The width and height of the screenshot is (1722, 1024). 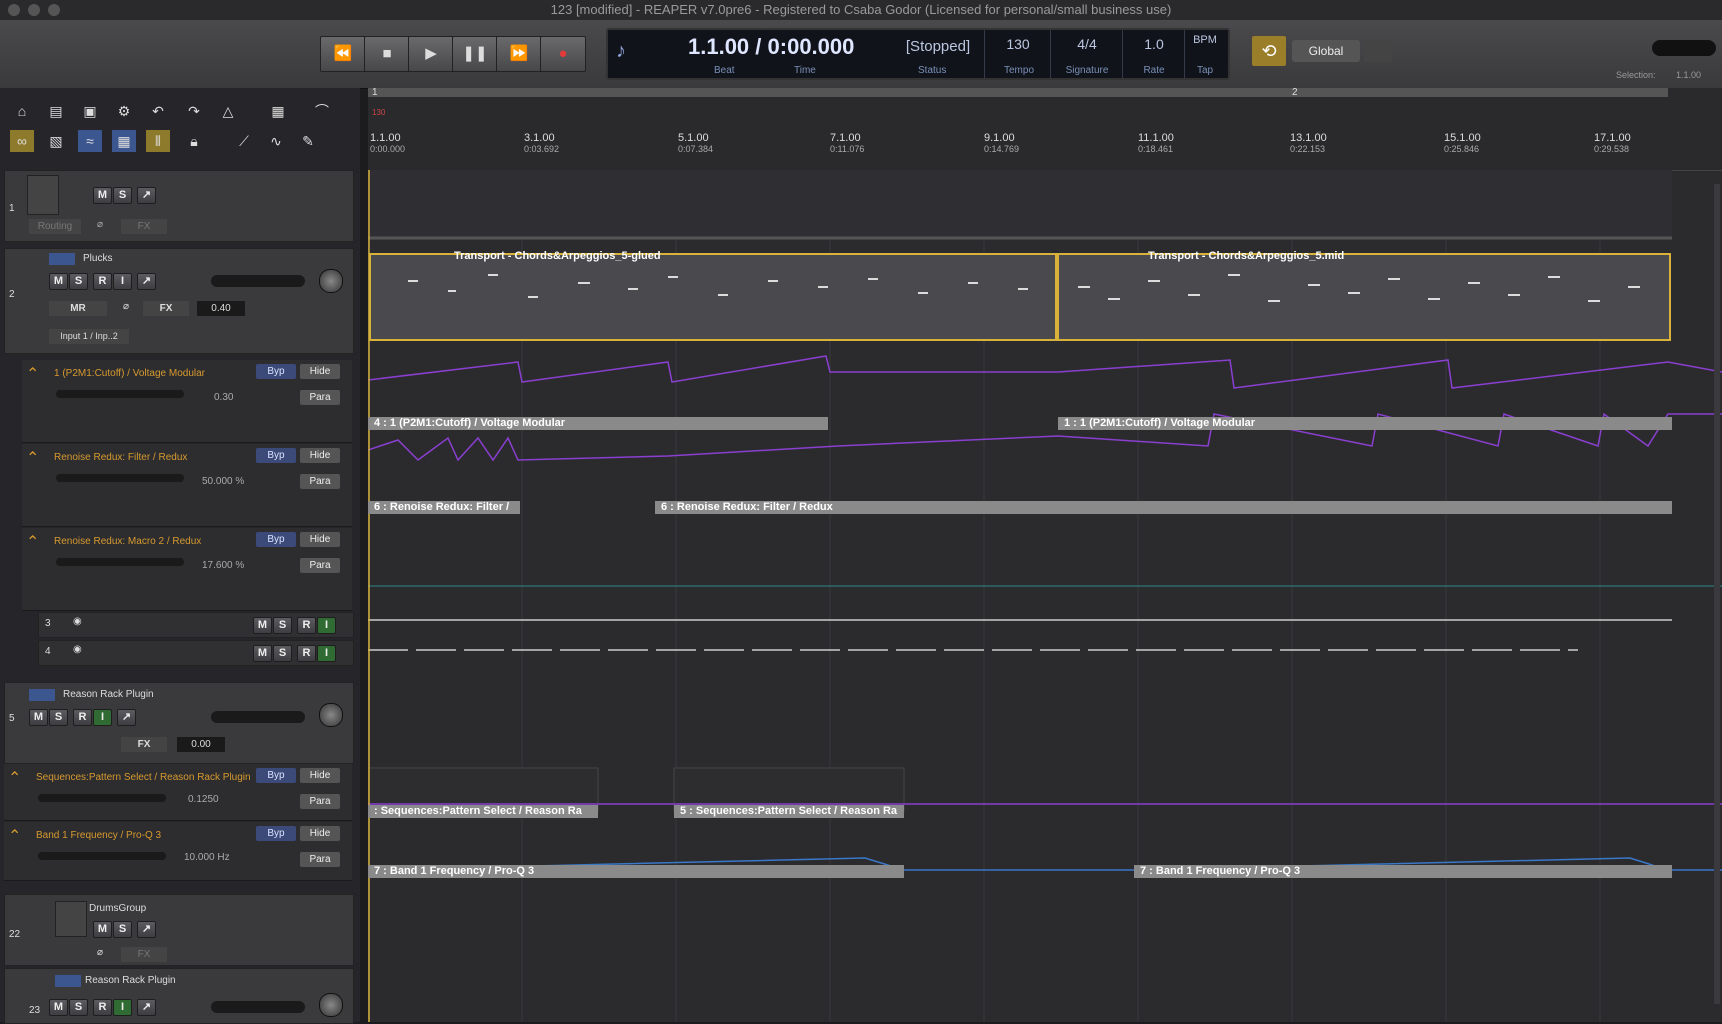 I want to click on midi-item-label: Transport - Chords&Arpeggios_5.mid, so click(x=1246, y=258).